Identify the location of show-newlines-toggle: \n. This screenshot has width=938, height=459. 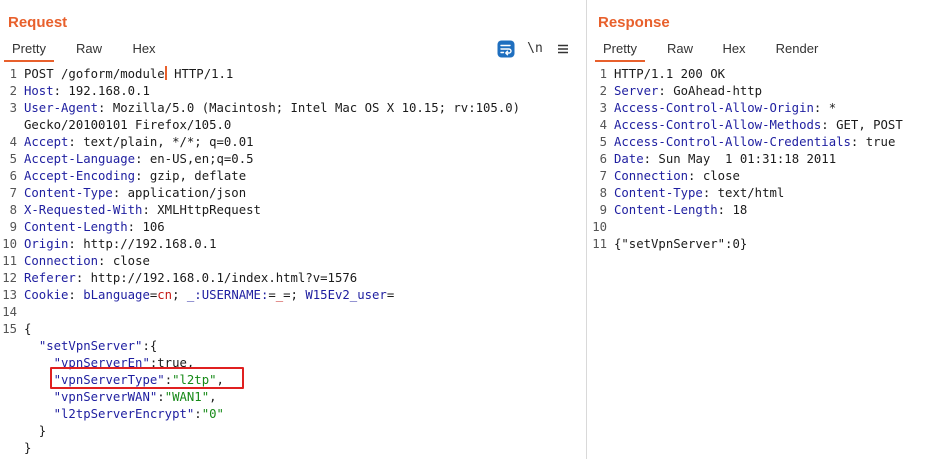
(535, 49).